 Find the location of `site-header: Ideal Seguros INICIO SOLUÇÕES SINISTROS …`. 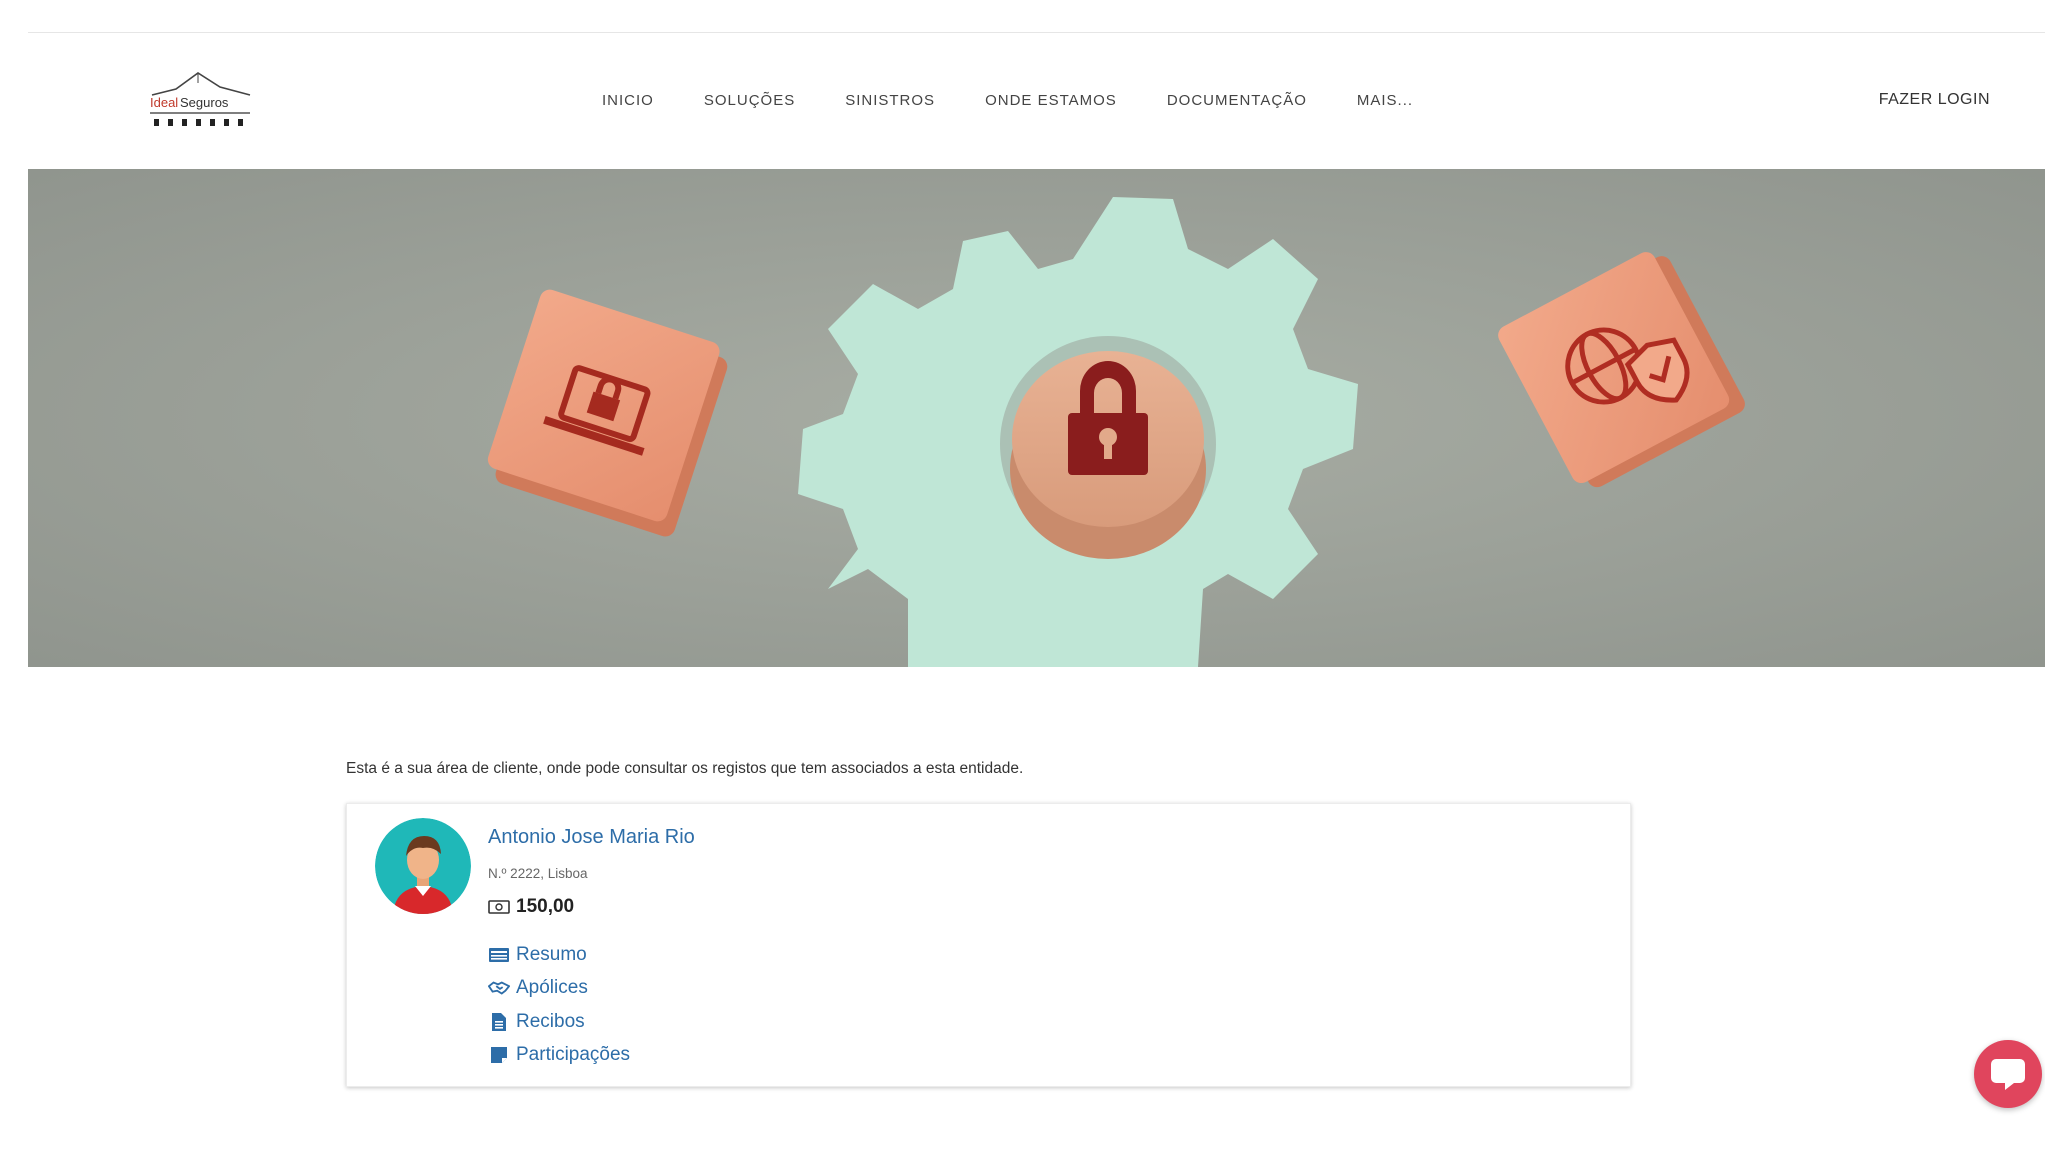

site-header: Ideal Seguros INICIO SOLUÇÕES SINISTROS … is located at coordinates (1036, 101).